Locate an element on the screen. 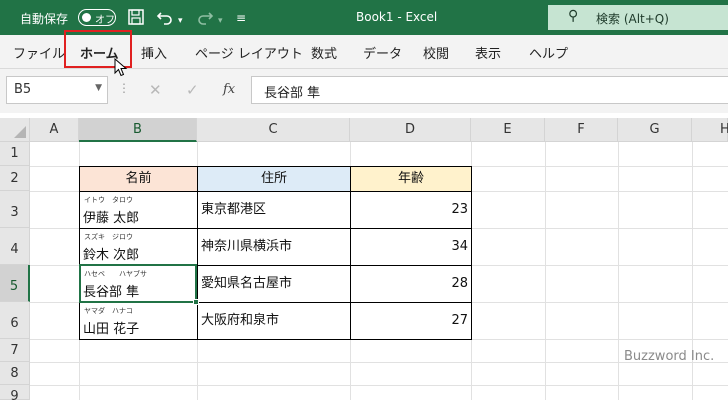 Image resolution: width=728 pixels, height=408 pixels. age-value: 23 is located at coordinates (459, 209).